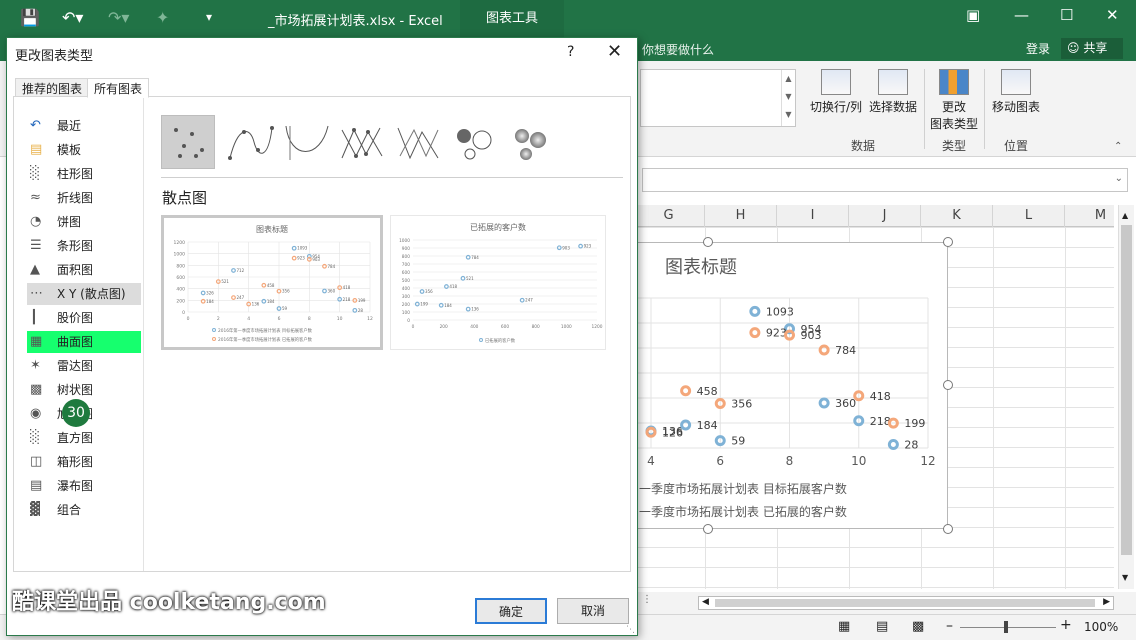  I want to click on subtype-3d-bubble, so click(530, 142).